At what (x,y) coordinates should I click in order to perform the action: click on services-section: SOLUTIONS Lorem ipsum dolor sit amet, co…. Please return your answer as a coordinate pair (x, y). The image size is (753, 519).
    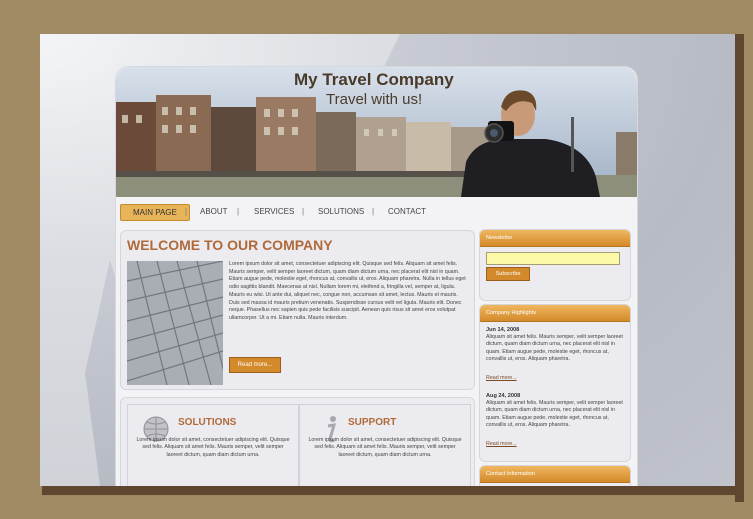
    Looking at the image, I should click on (297, 441).